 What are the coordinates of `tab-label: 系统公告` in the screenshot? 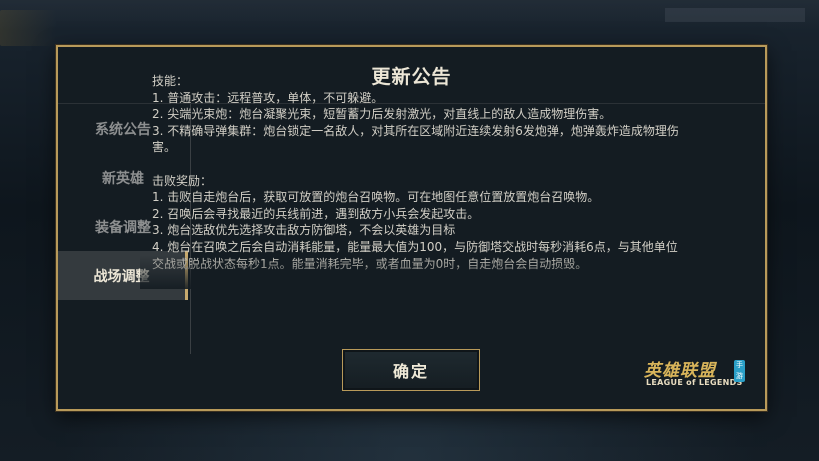 It's located at (123, 129).